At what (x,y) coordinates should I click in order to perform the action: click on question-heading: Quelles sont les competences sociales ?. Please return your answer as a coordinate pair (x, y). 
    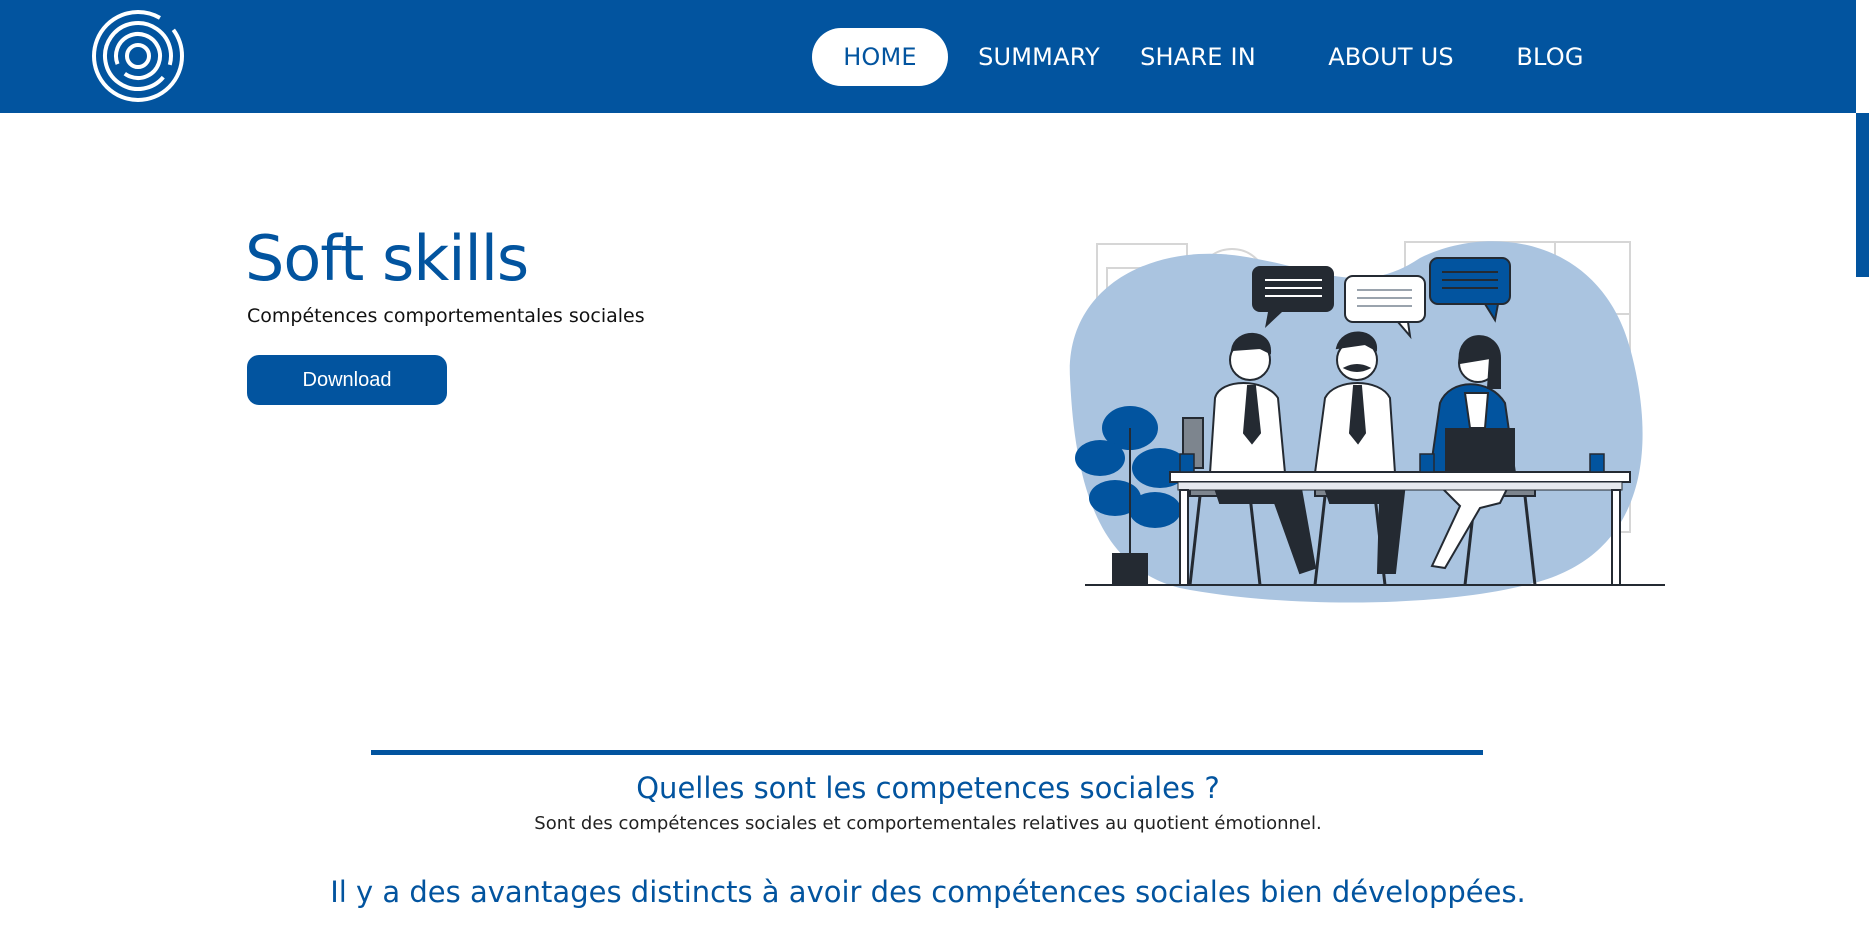
    Looking at the image, I should click on (928, 788).